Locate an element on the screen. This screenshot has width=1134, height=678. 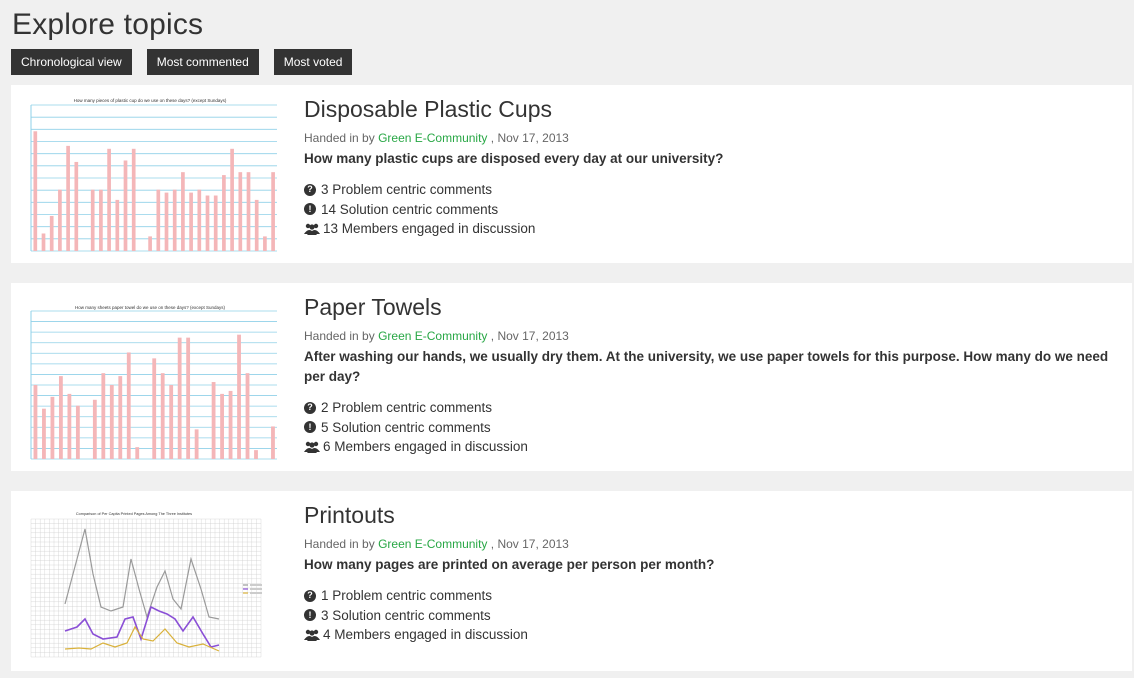
problem-comments: ? 1 Problem centric comments is located at coordinates (708, 596).